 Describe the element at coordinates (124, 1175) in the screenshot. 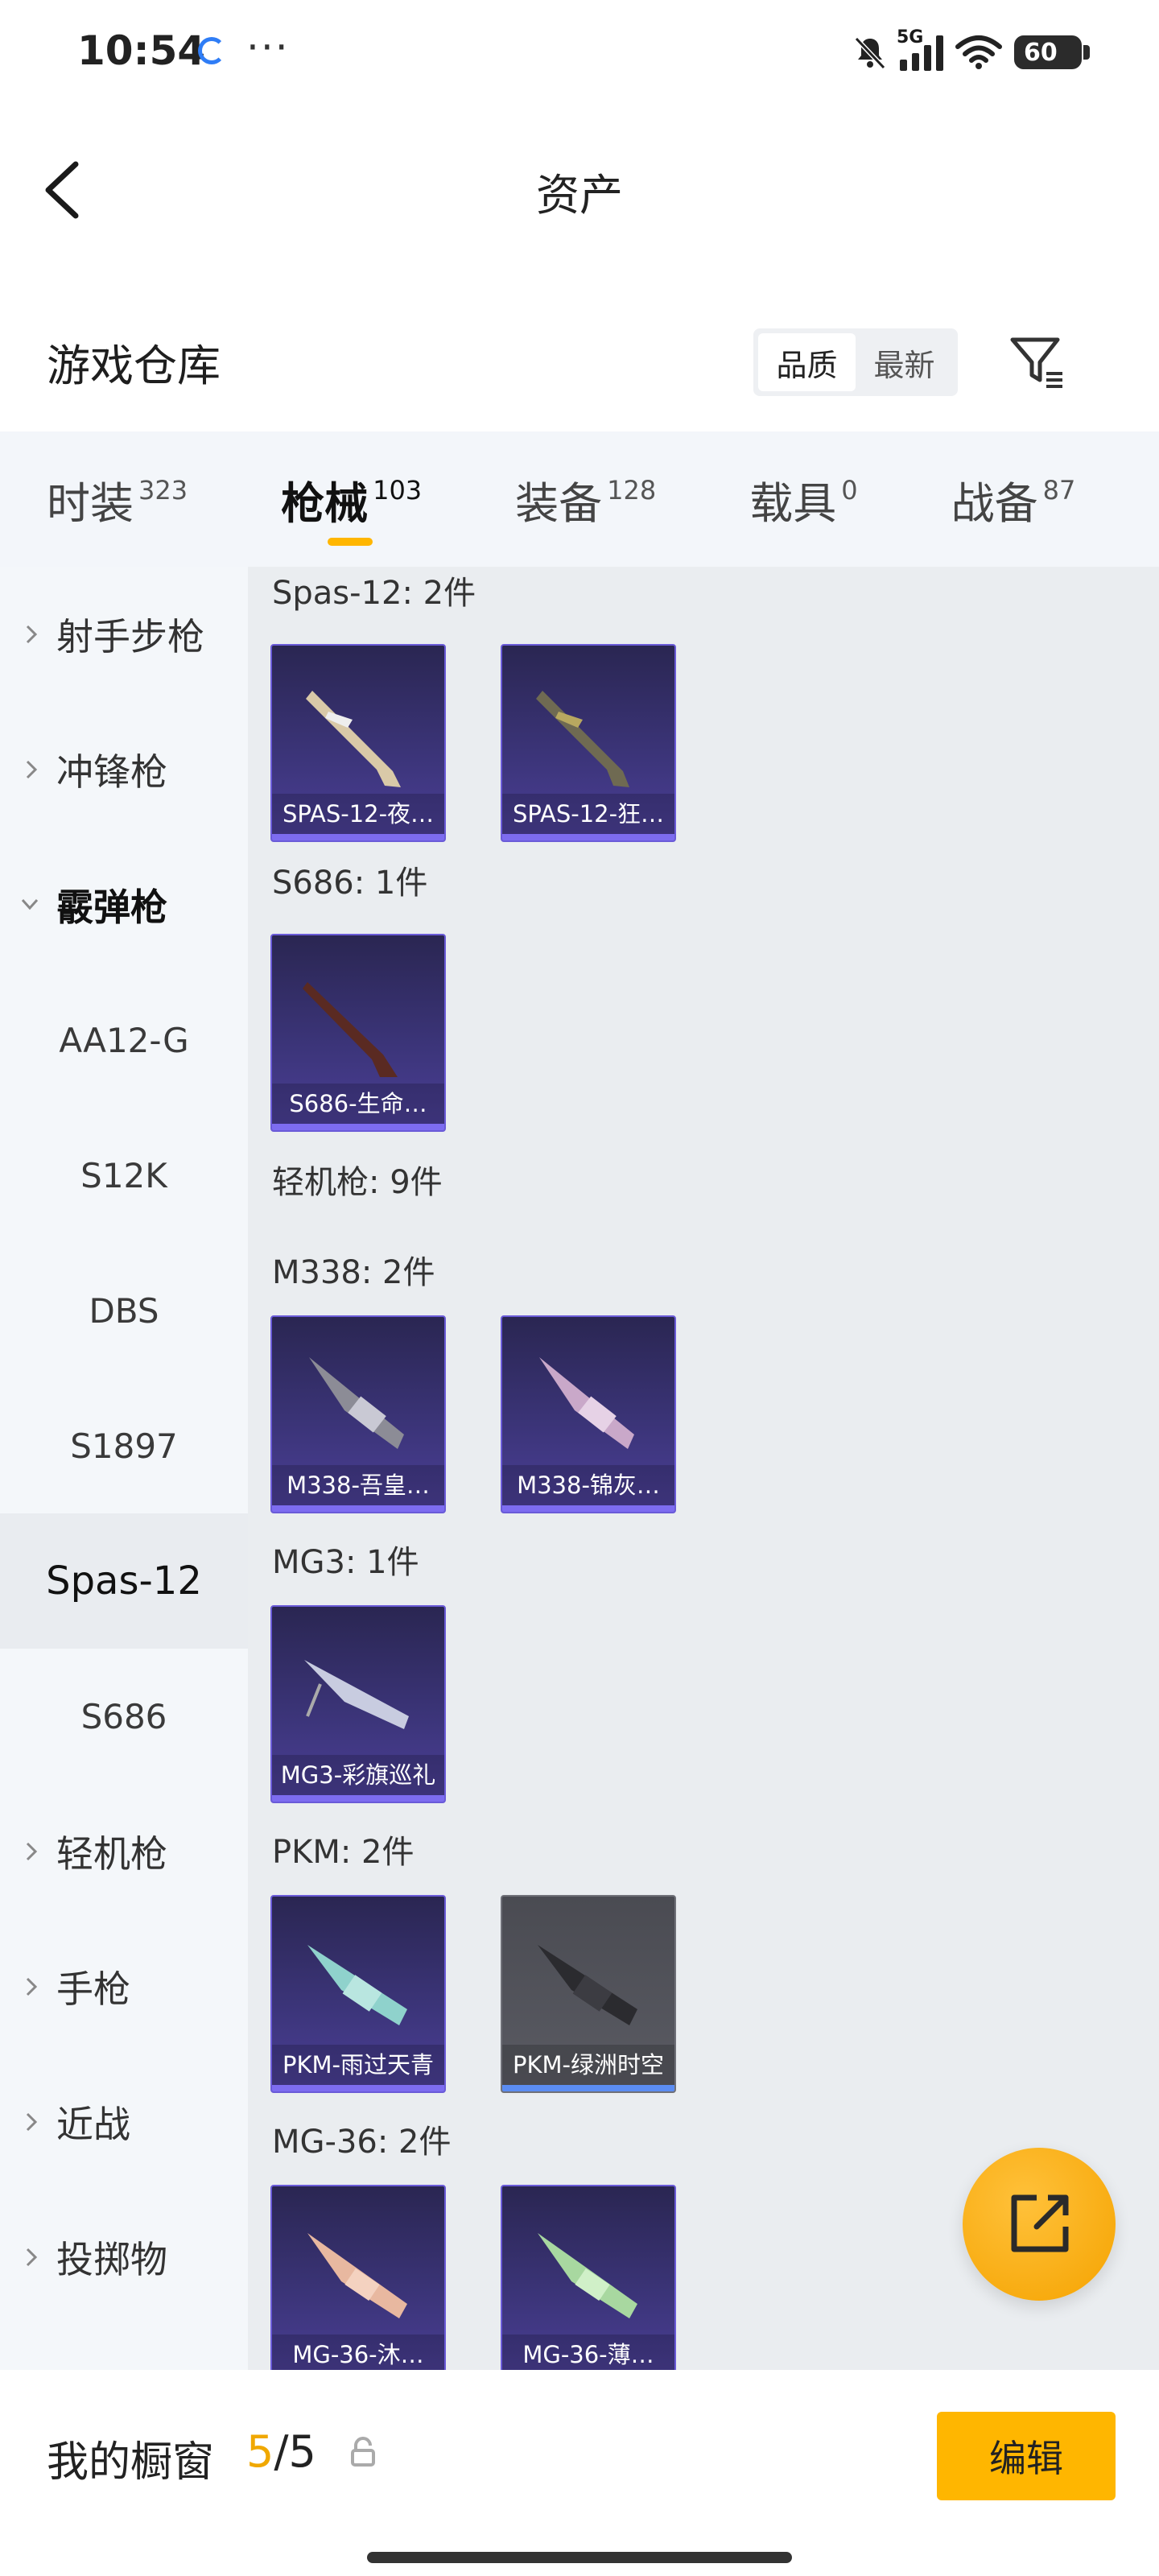

I see `sidebar-item-s12k: S12K` at that location.